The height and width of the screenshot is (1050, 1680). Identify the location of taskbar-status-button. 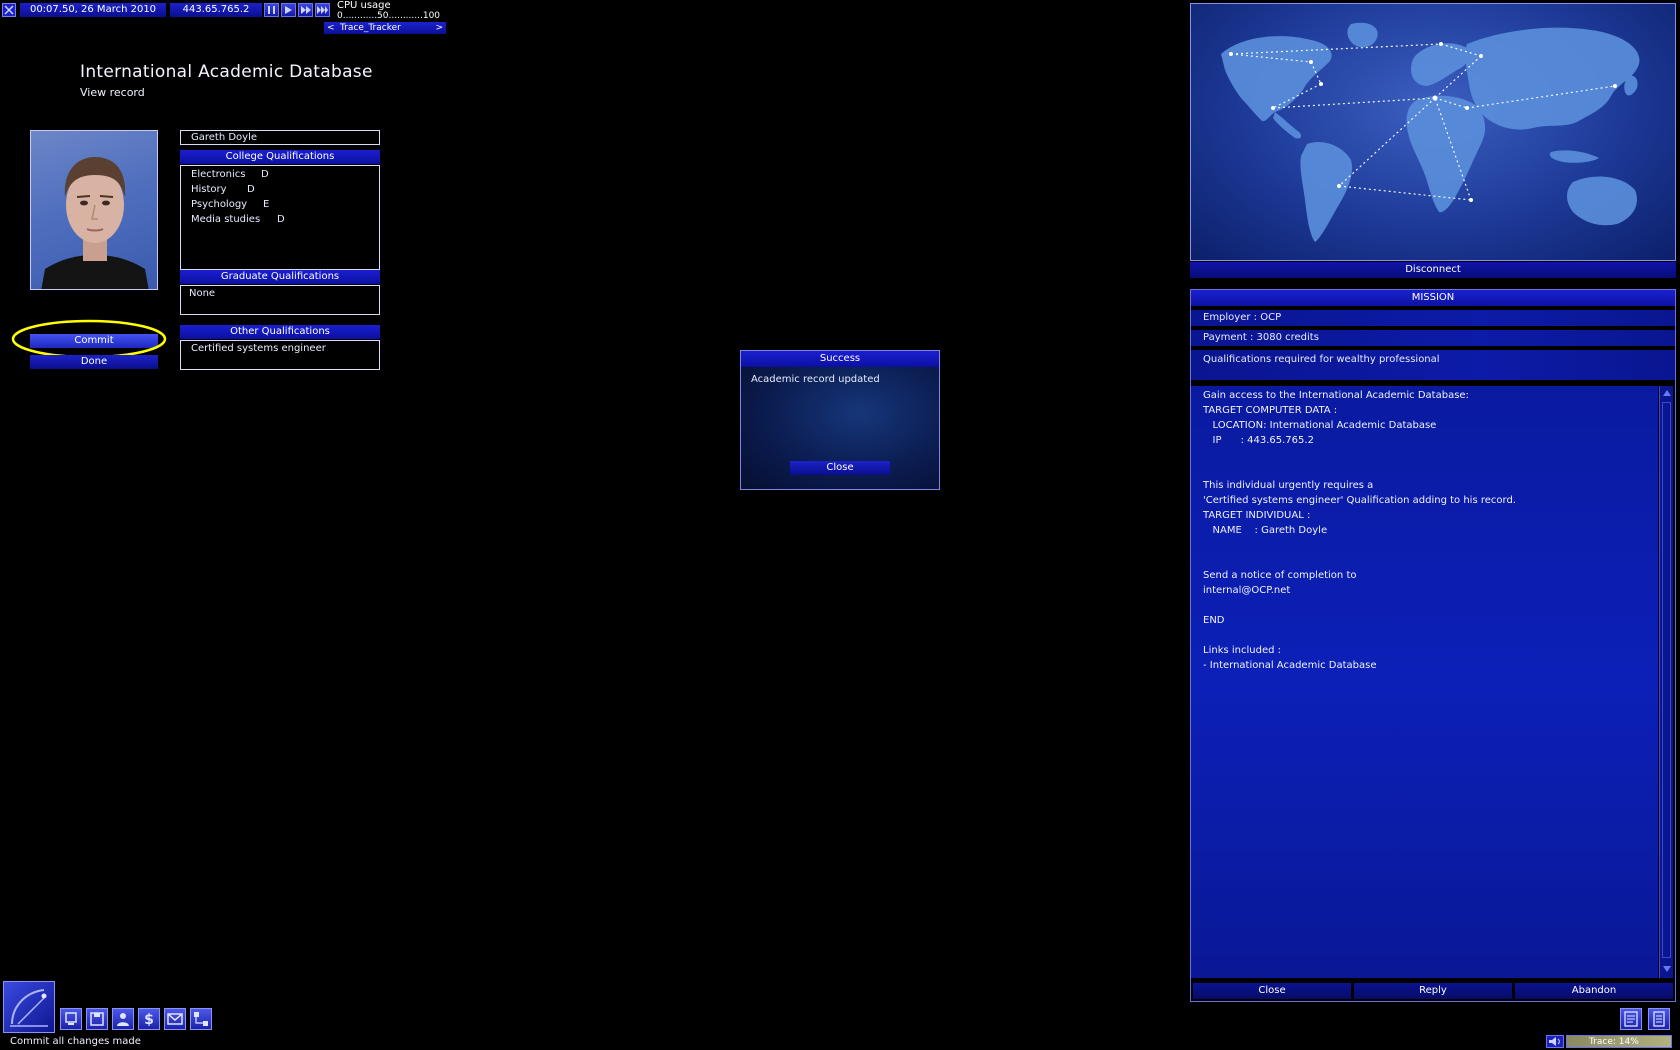
(123, 1019).